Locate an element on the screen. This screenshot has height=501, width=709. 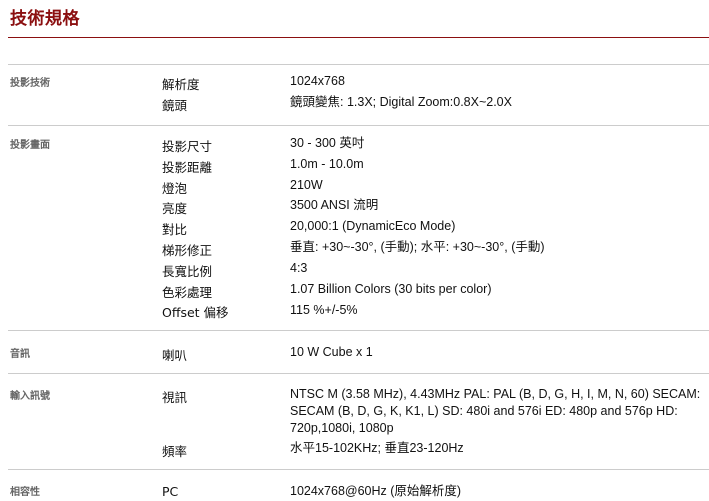
spec-label-screen-size: 投影尺寸 is located at coordinates (187, 146).